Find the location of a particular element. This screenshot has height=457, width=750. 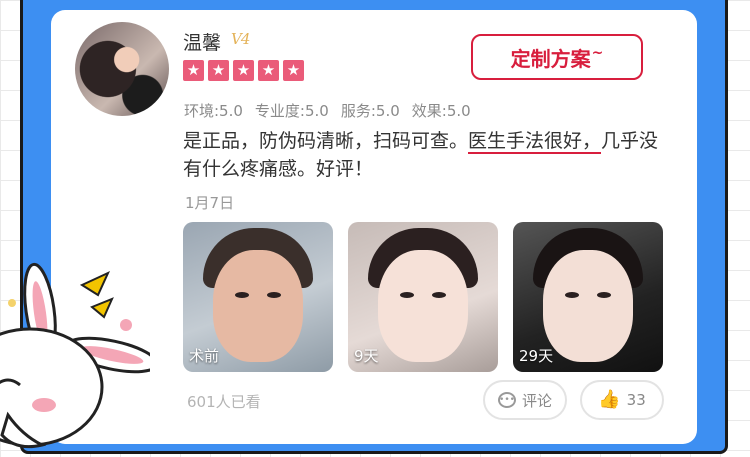

avatar is located at coordinates (122, 69).